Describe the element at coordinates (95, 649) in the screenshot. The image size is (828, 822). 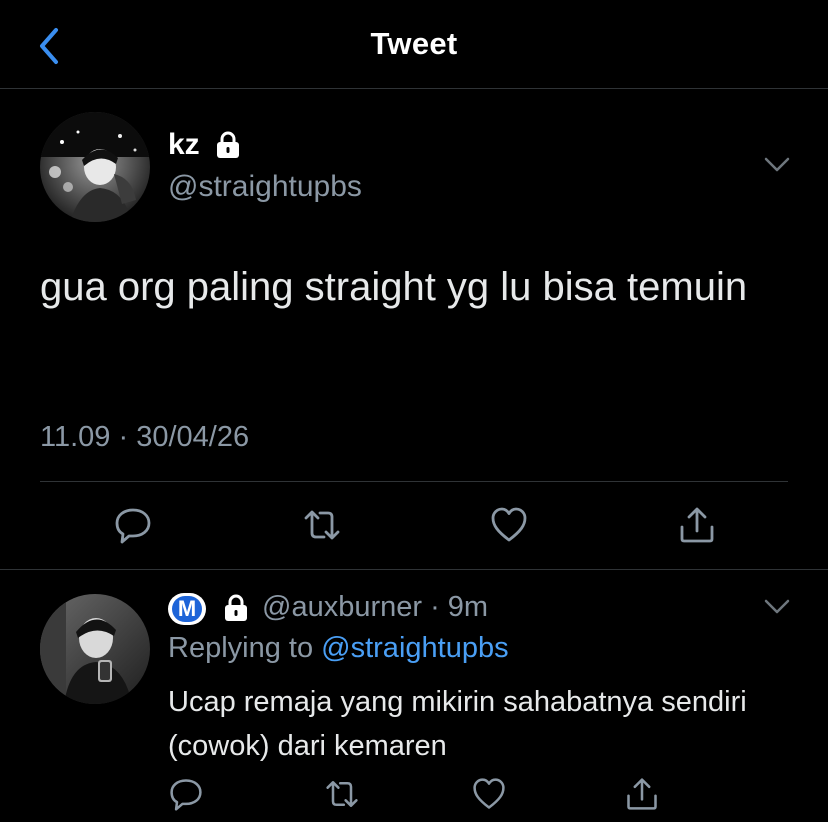
I see `reply-author-avatar` at that location.